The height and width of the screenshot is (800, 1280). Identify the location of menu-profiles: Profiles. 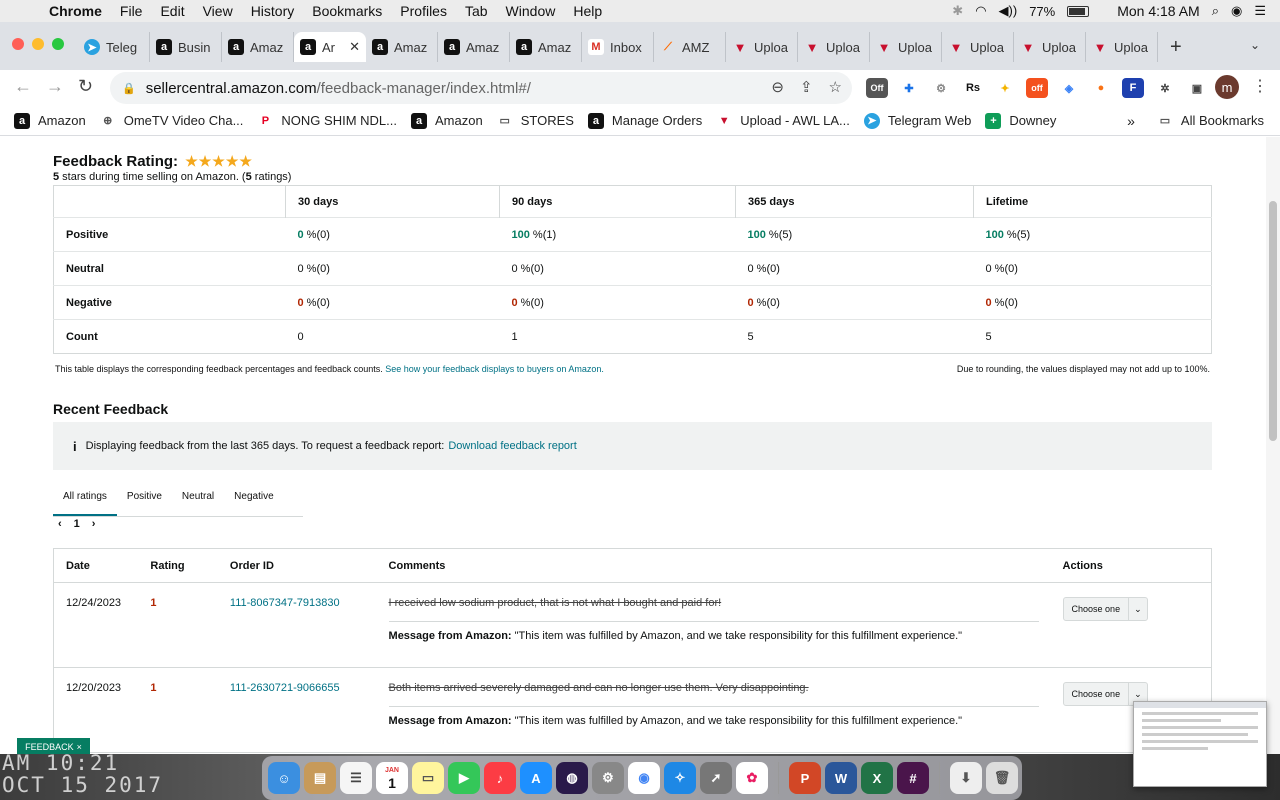
(423, 11).